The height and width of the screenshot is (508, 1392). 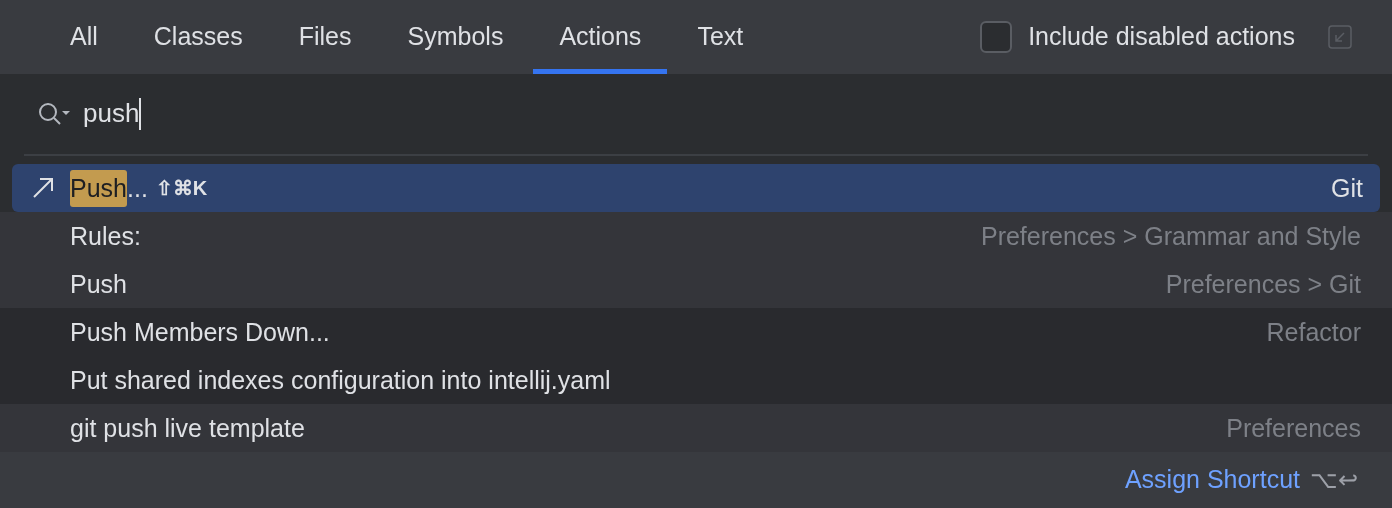 What do you see at coordinates (1340, 36) in the screenshot?
I see `collapse-icon` at bounding box center [1340, 36].